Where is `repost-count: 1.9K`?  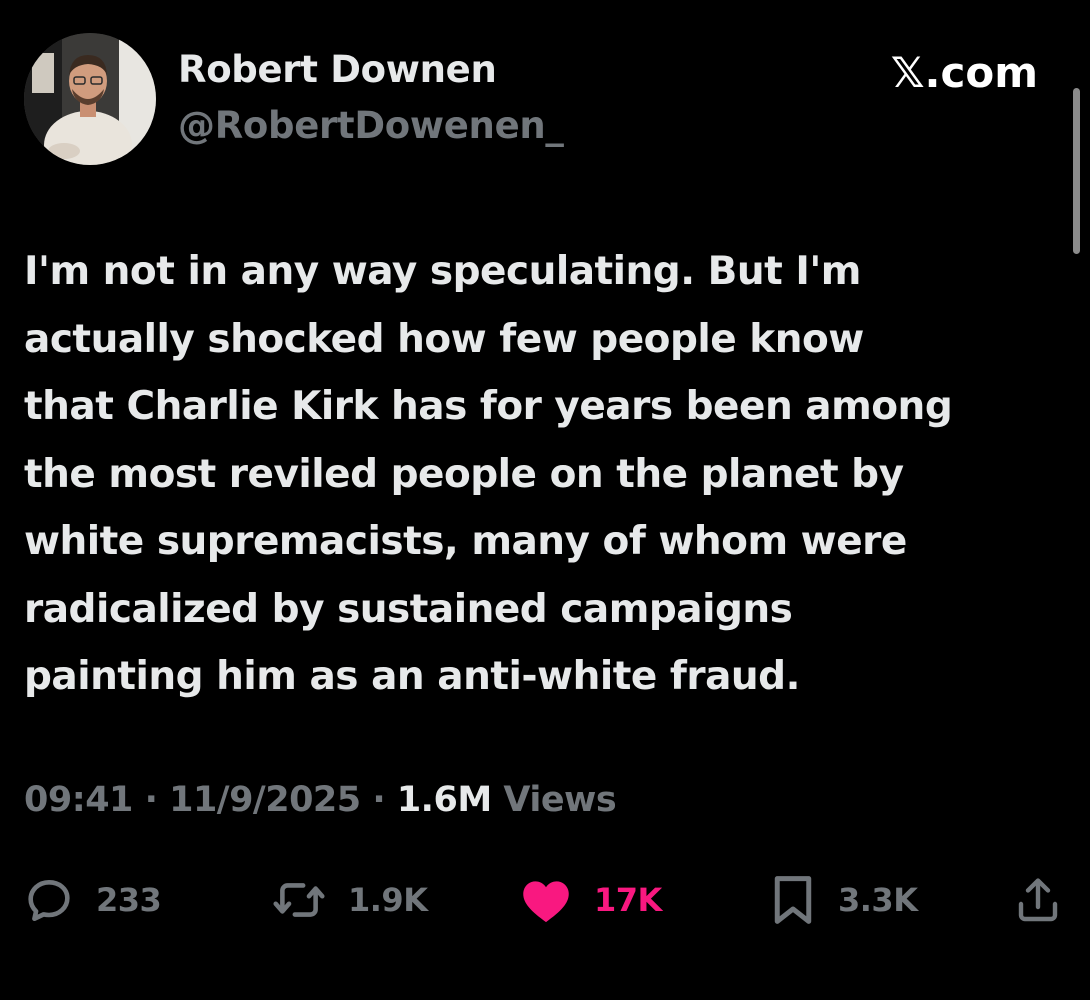 repost-count: 1.9K is located at coordinates (388, 900).